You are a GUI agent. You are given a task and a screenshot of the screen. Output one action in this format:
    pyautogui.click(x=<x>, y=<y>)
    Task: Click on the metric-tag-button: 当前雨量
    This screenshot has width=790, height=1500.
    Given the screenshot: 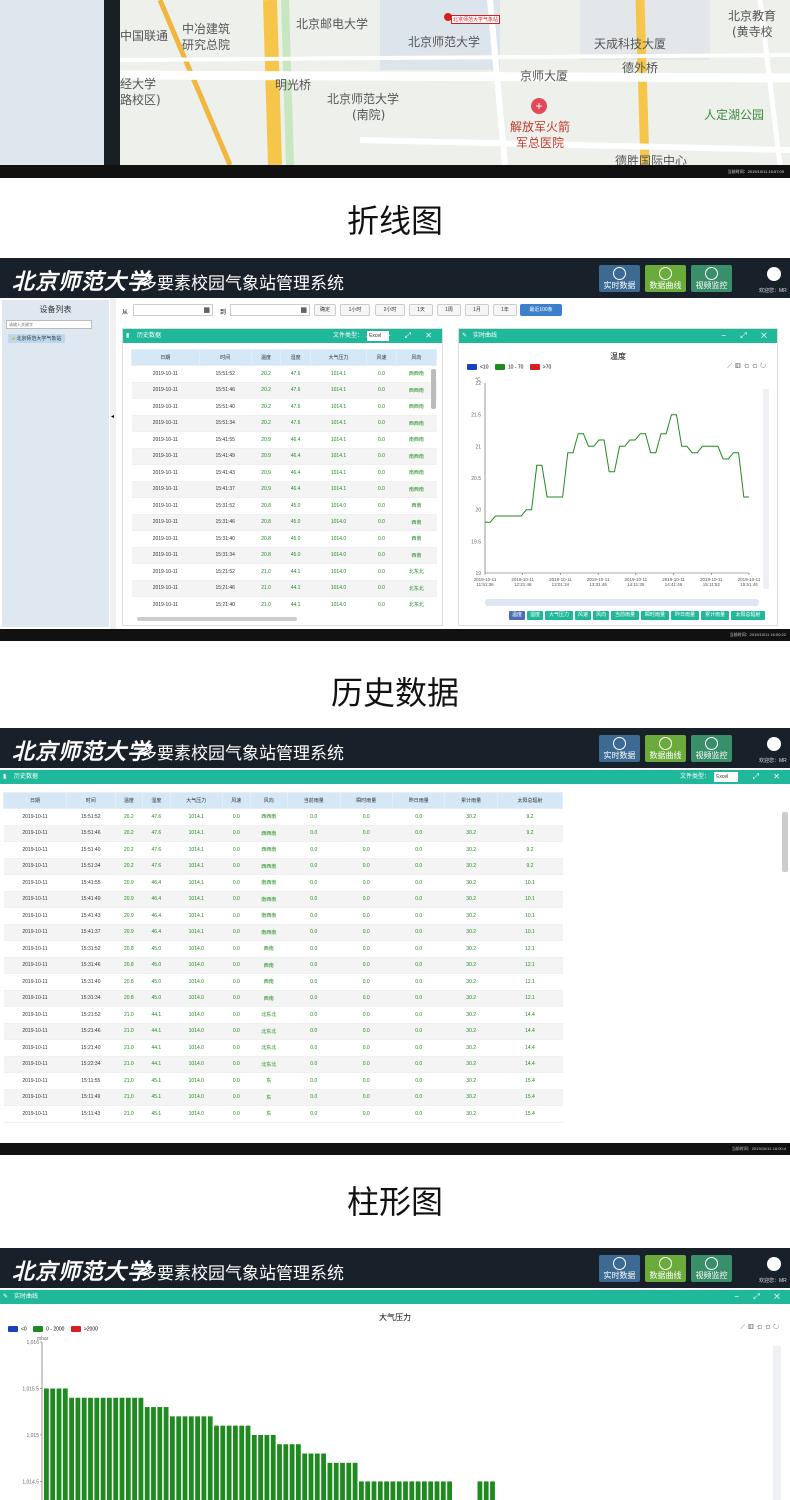 What is the action you would take?
    pyautogui.click(x=625, y=615)
    